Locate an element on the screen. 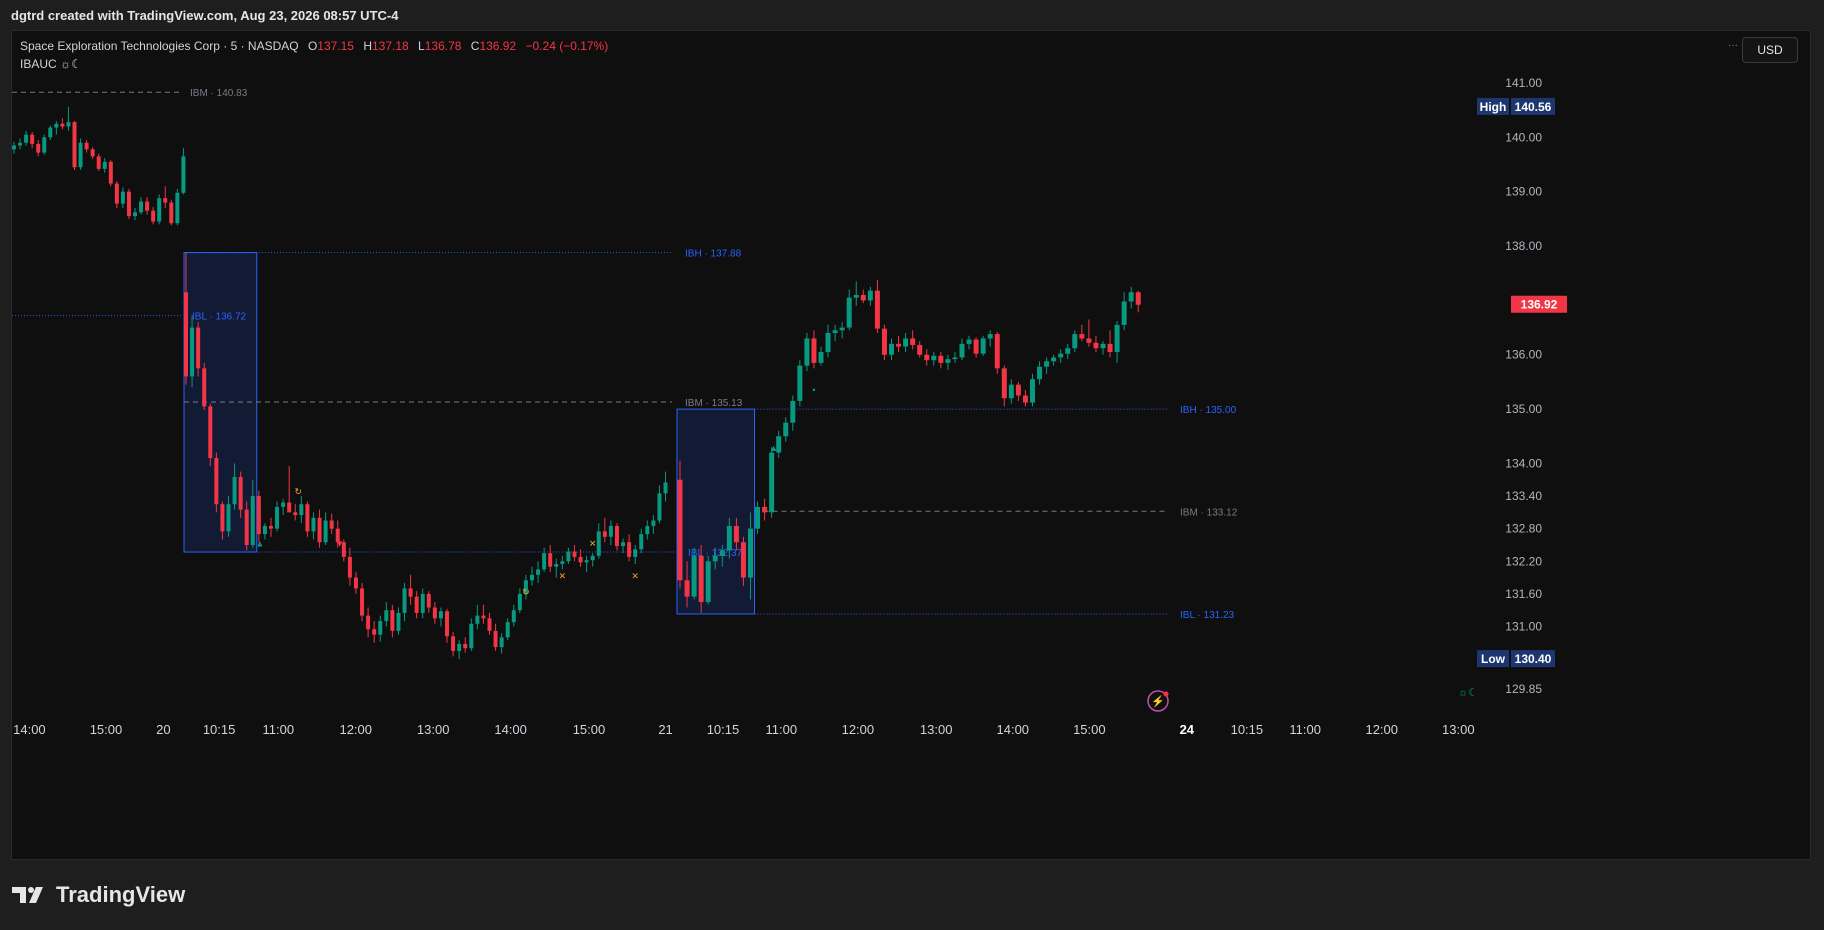 The width and height of the screenshot is (1824, 930). indicator-legend: IBAUC ☼☾ is located at coordinates (51, 64).